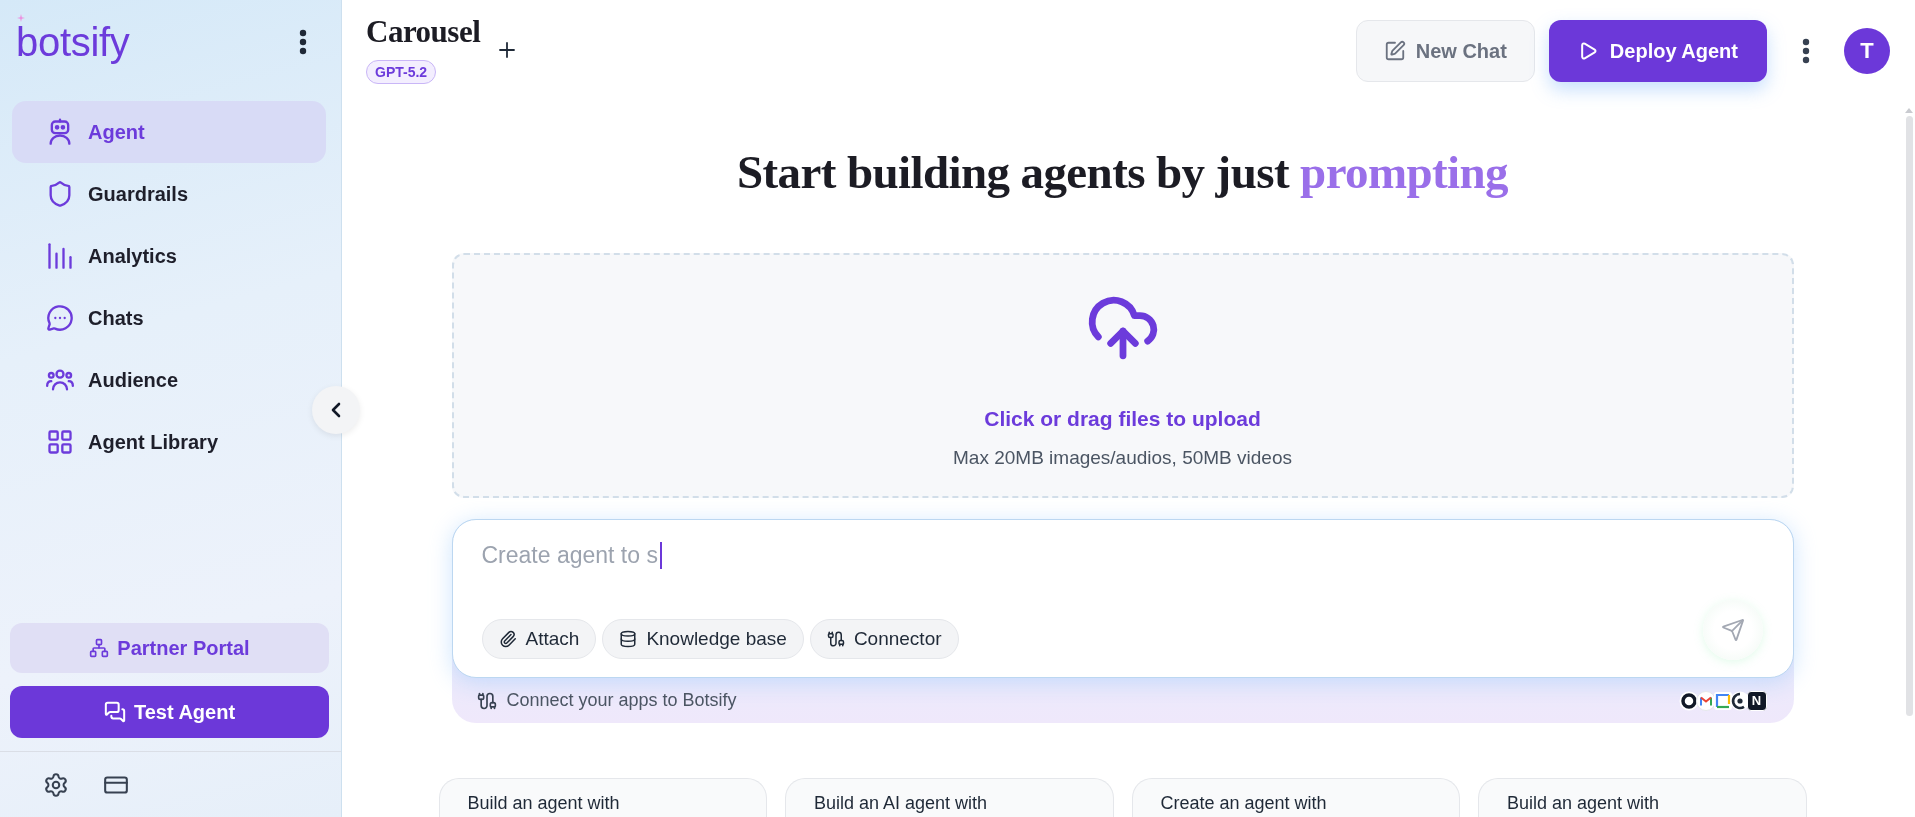  I want to click on sparkle-icon, so click(21, 18).